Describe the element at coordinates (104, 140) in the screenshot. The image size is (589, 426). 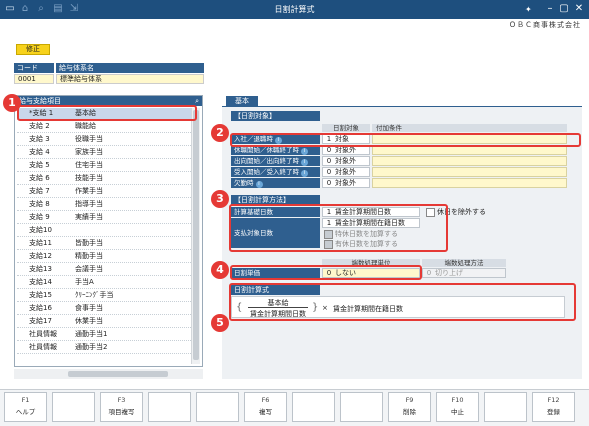
I see `list-item: 支給 3 役職手当` at that location.